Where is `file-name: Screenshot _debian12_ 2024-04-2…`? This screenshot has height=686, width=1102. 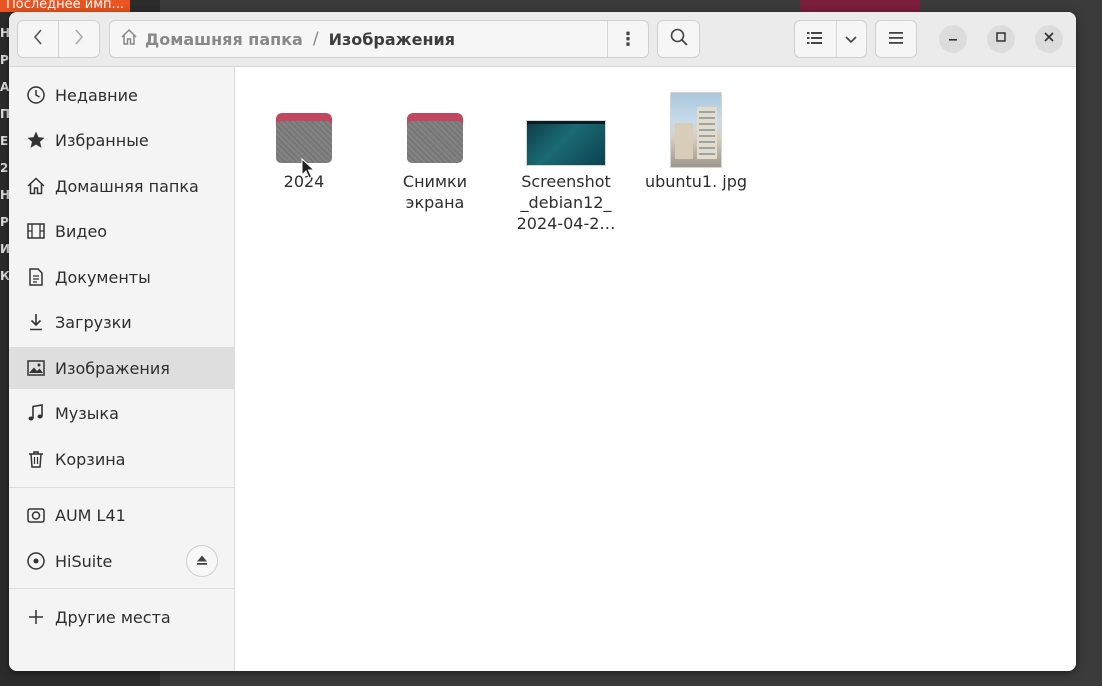
file-name: Screenshot _debian12_ 2024-04-2… is located at coordinates (566, 202).